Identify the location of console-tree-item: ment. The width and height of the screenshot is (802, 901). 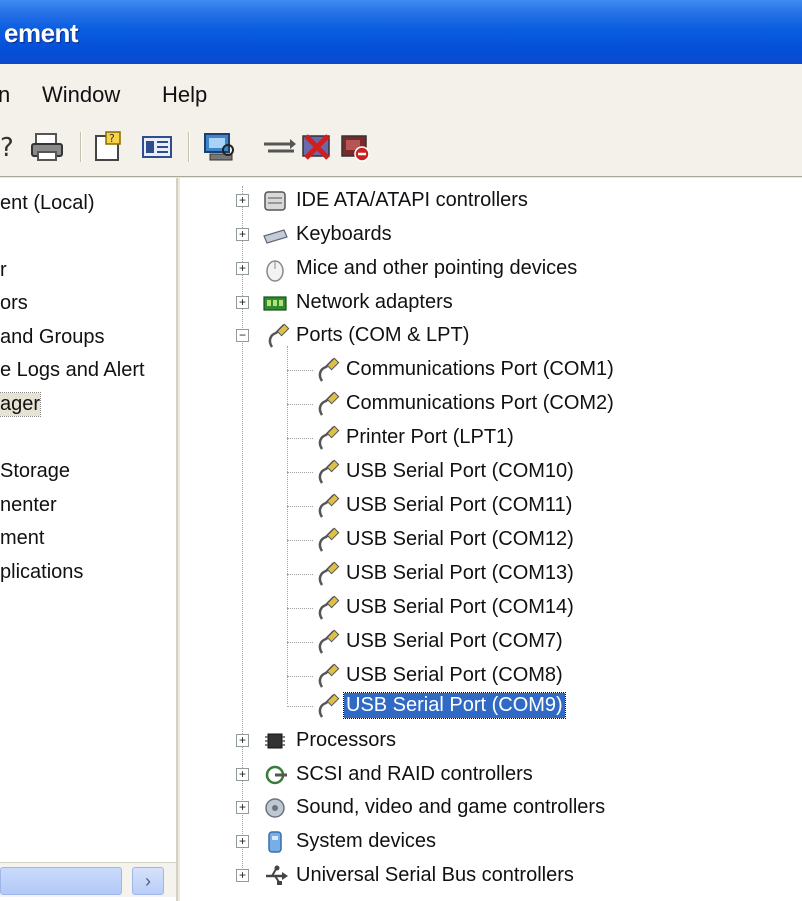
(22, 538).